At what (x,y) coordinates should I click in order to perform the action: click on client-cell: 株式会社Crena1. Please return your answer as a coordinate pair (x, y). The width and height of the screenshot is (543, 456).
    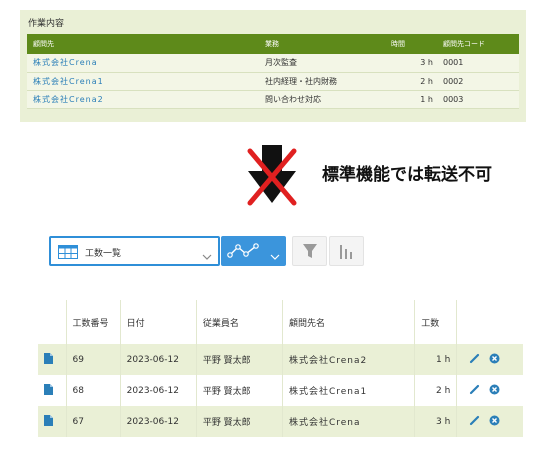
    Looking at the image, I should click on (348, 390).